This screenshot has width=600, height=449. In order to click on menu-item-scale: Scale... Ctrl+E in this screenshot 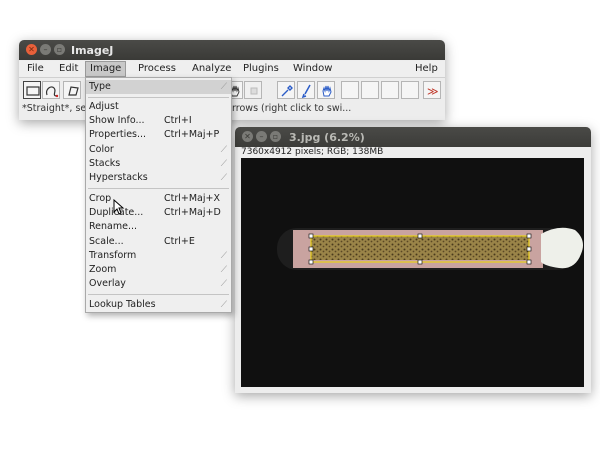, I will do `click(158, 242)`.